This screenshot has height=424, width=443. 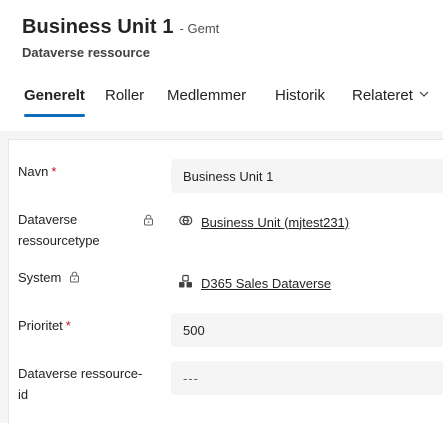 What do you see at coordinates (207, 95) in the screenshot?
I see `tab-label: Medlemmer` at bounding box center [207, 95].